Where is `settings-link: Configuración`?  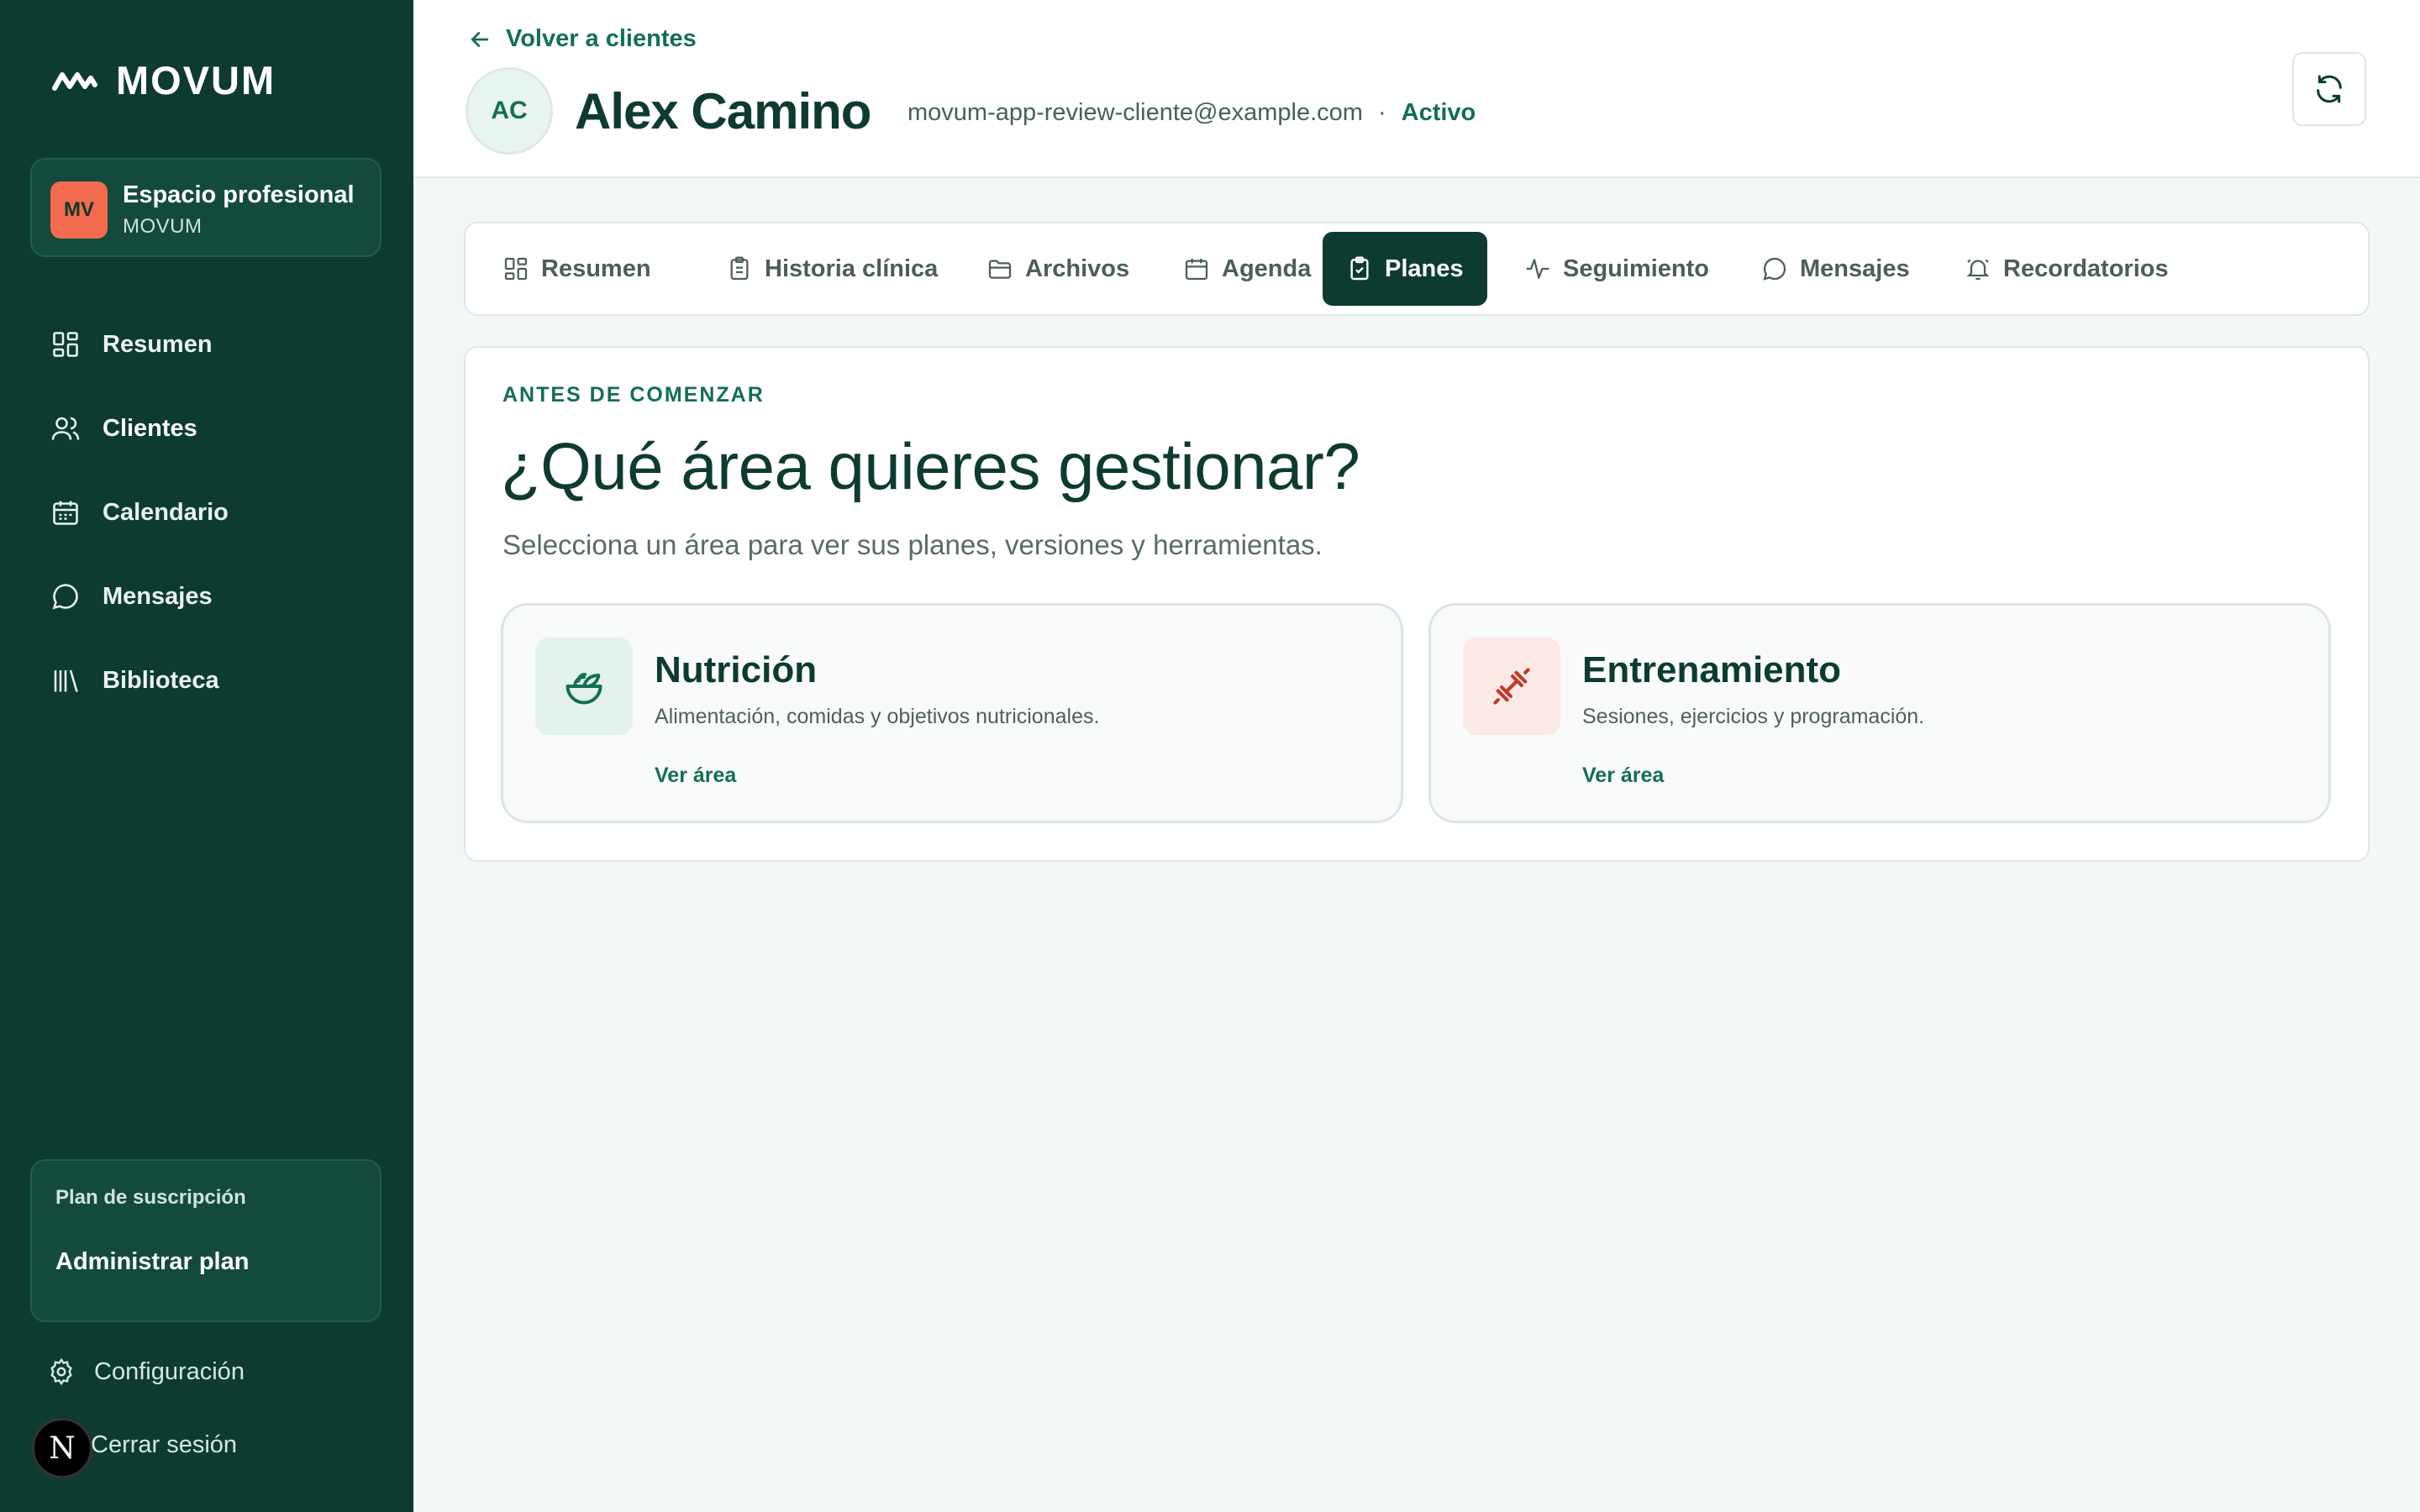
settings-link: Configuración is located at coordinates (146, 1371).